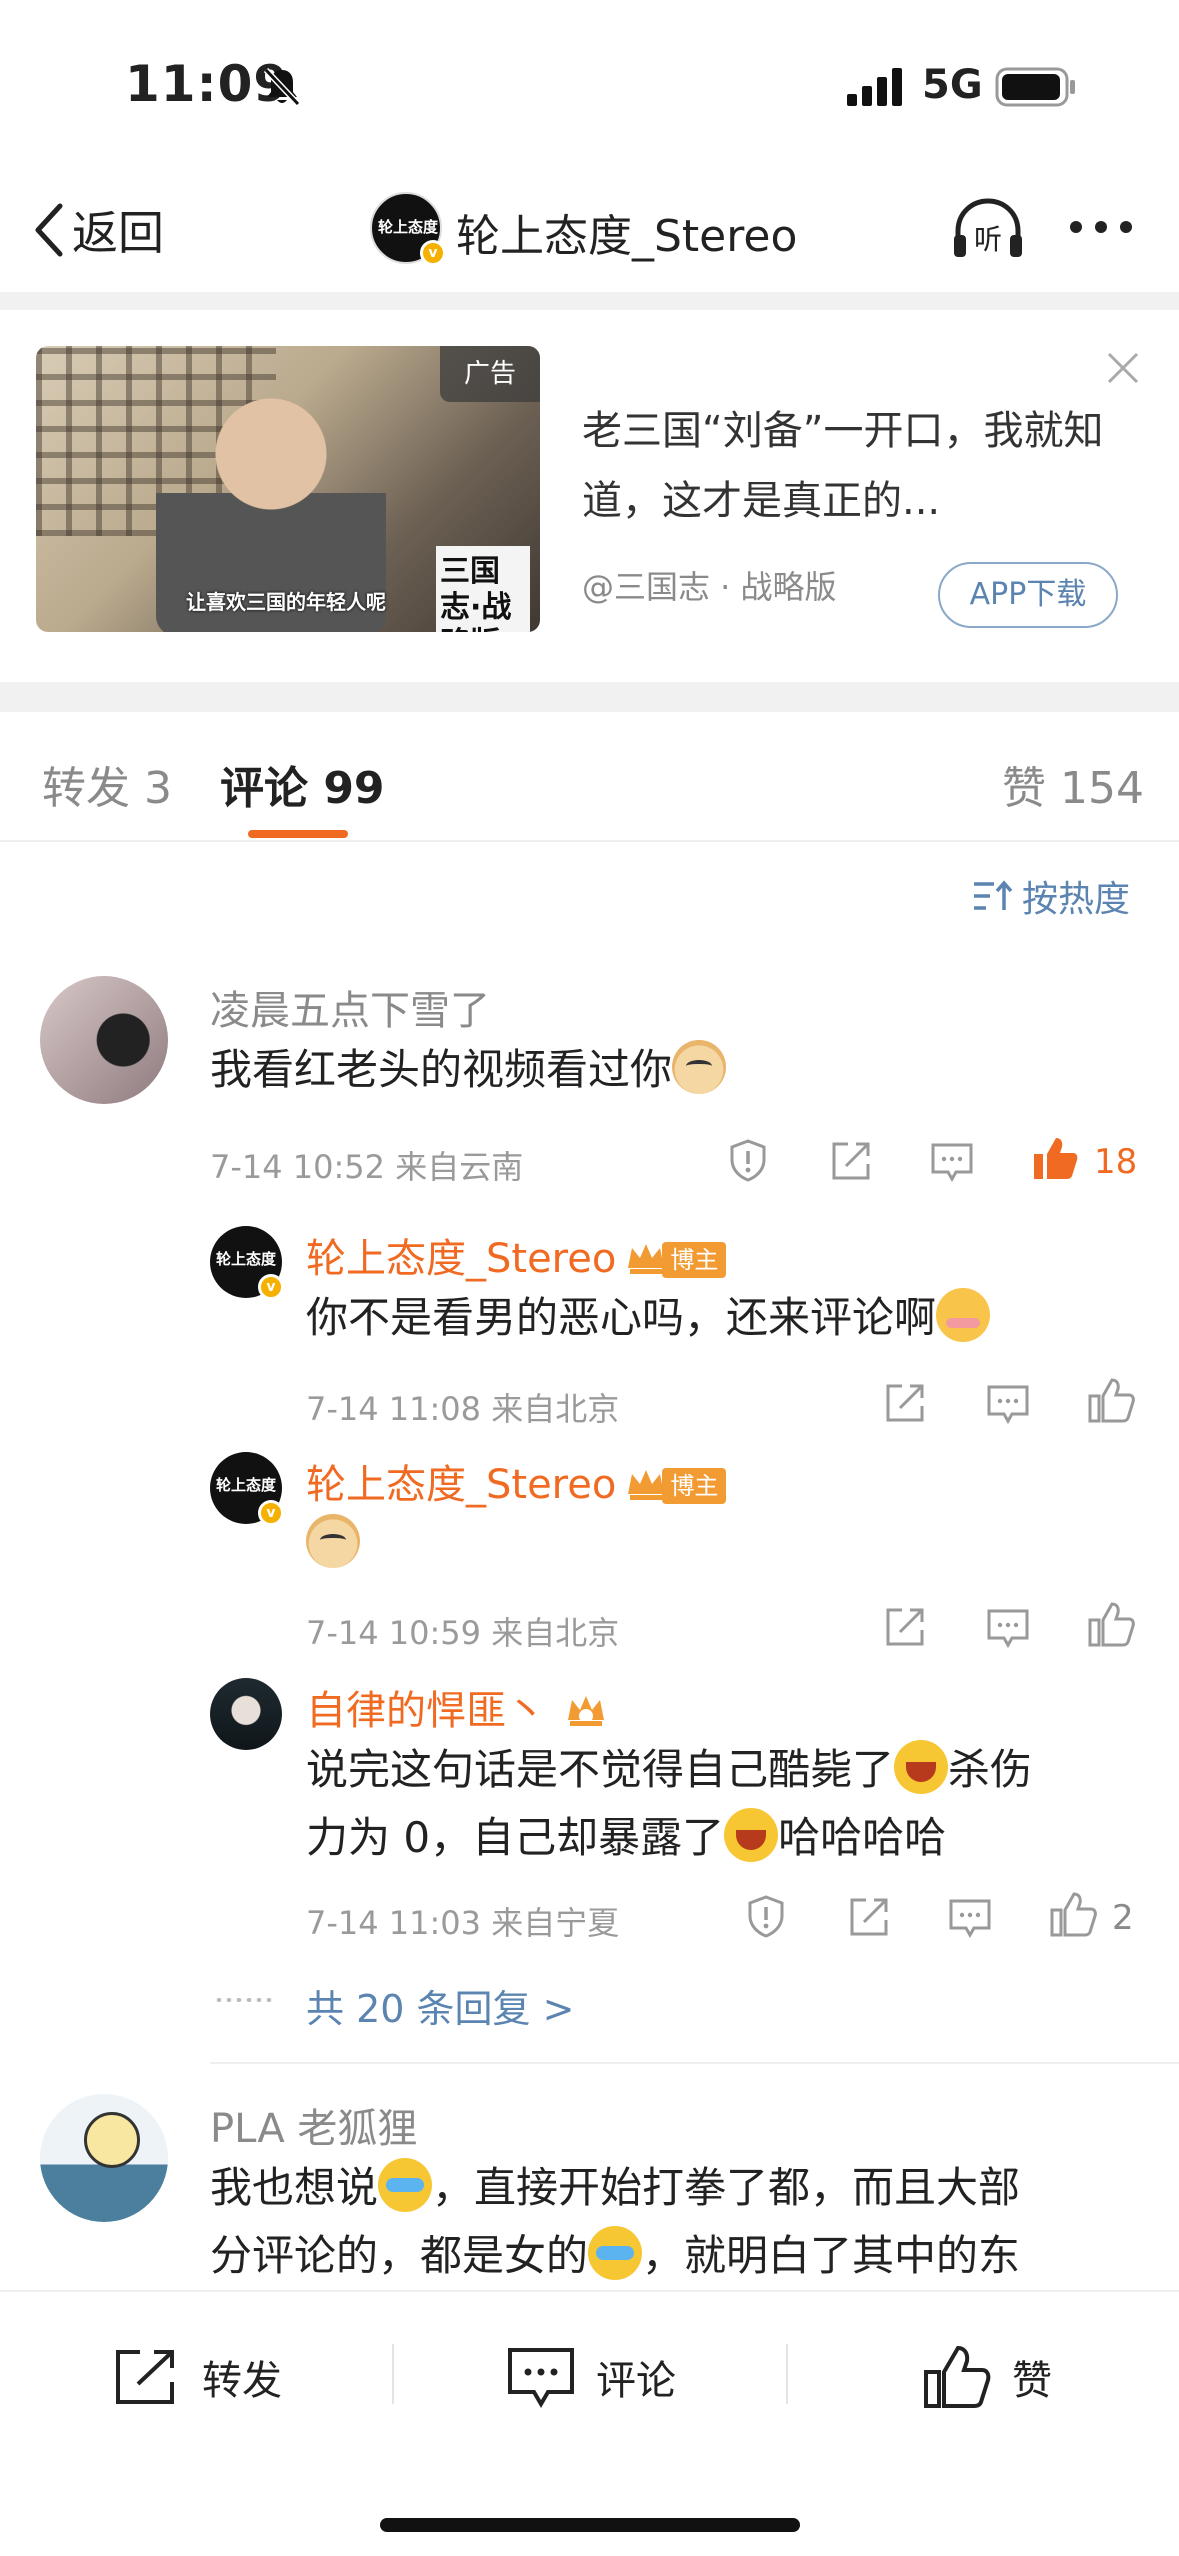 This screenshot has height=2556, width=1179. What do you see at coordinates (1123, 1918) in the screenshot?
I see `like-count: 2` at bounding box center [1123, 1918].